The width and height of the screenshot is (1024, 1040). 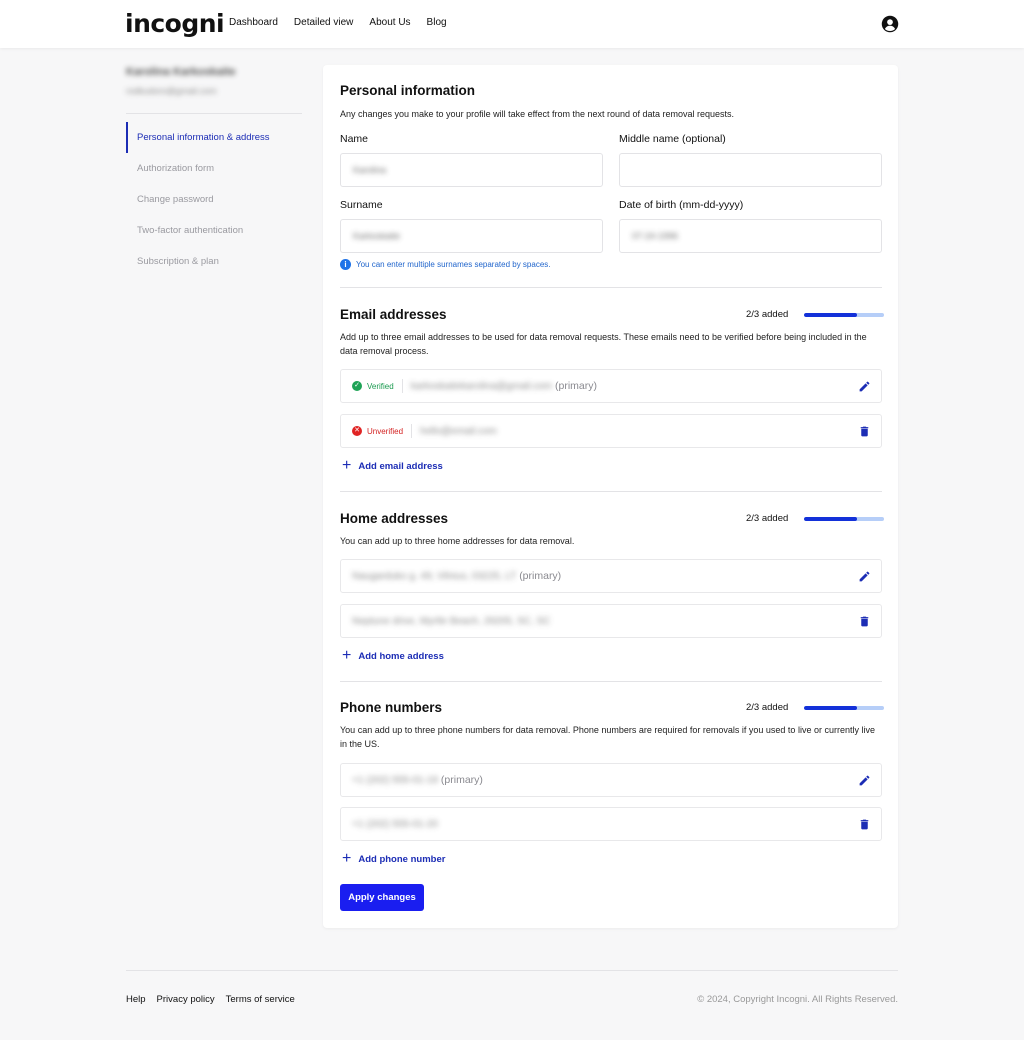 What do you see at coordinates (437, 22) in the screenshot?
I see `nav-blog: Blog` at bounding box center [437, 22].